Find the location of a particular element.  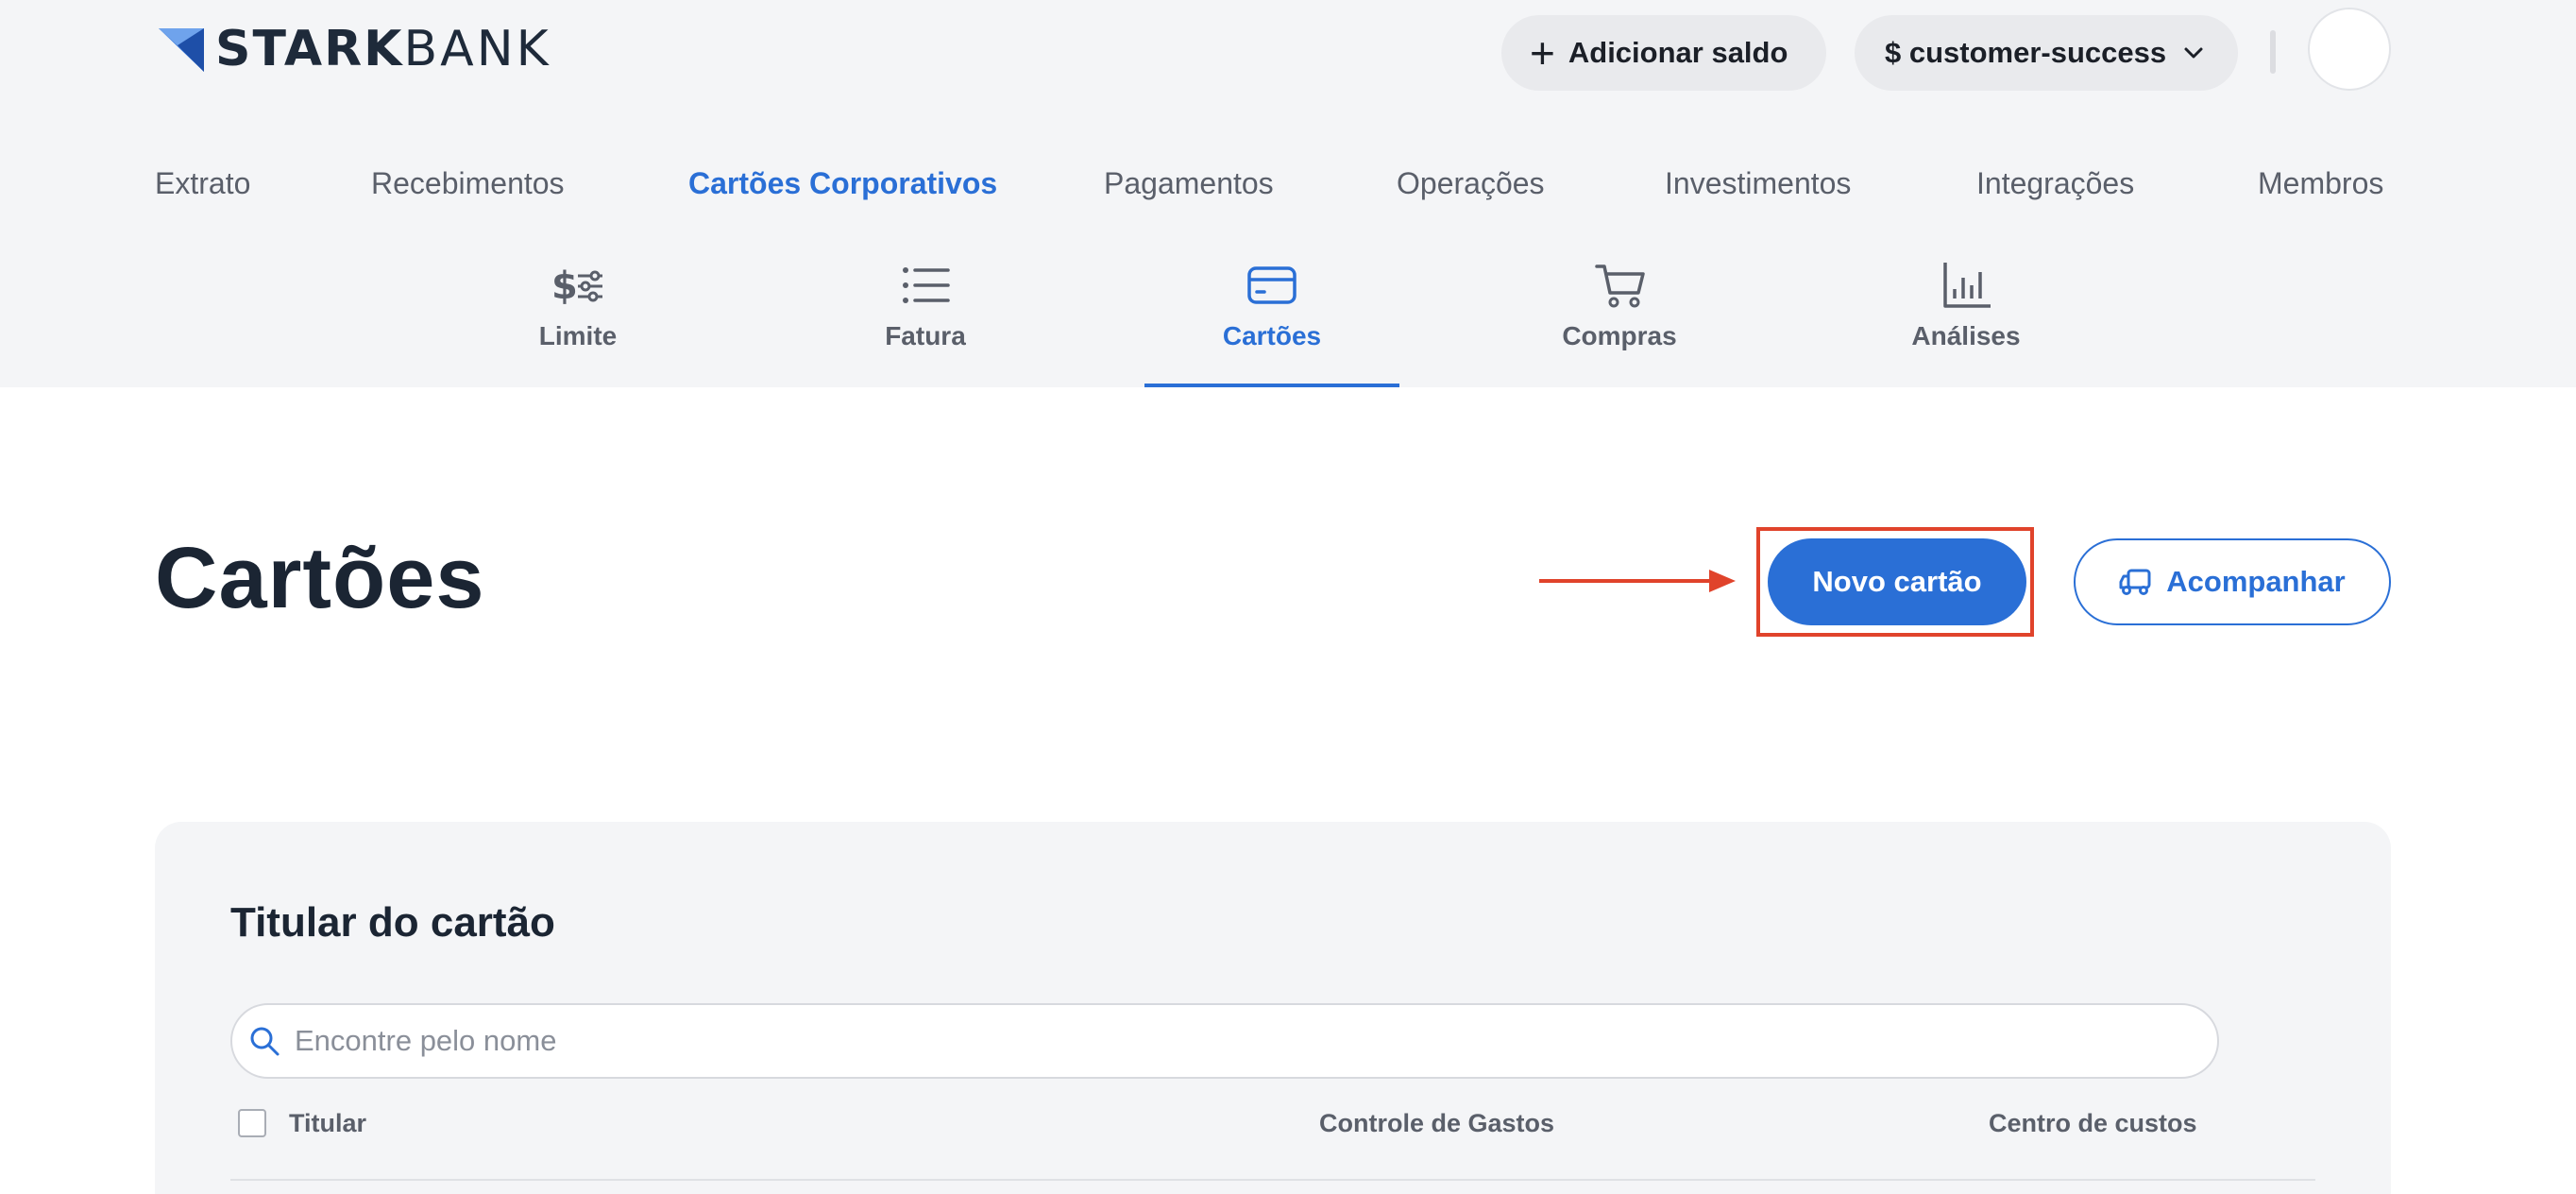

subnav-item-fatura: Fatura is located at coordinates (925, 324).